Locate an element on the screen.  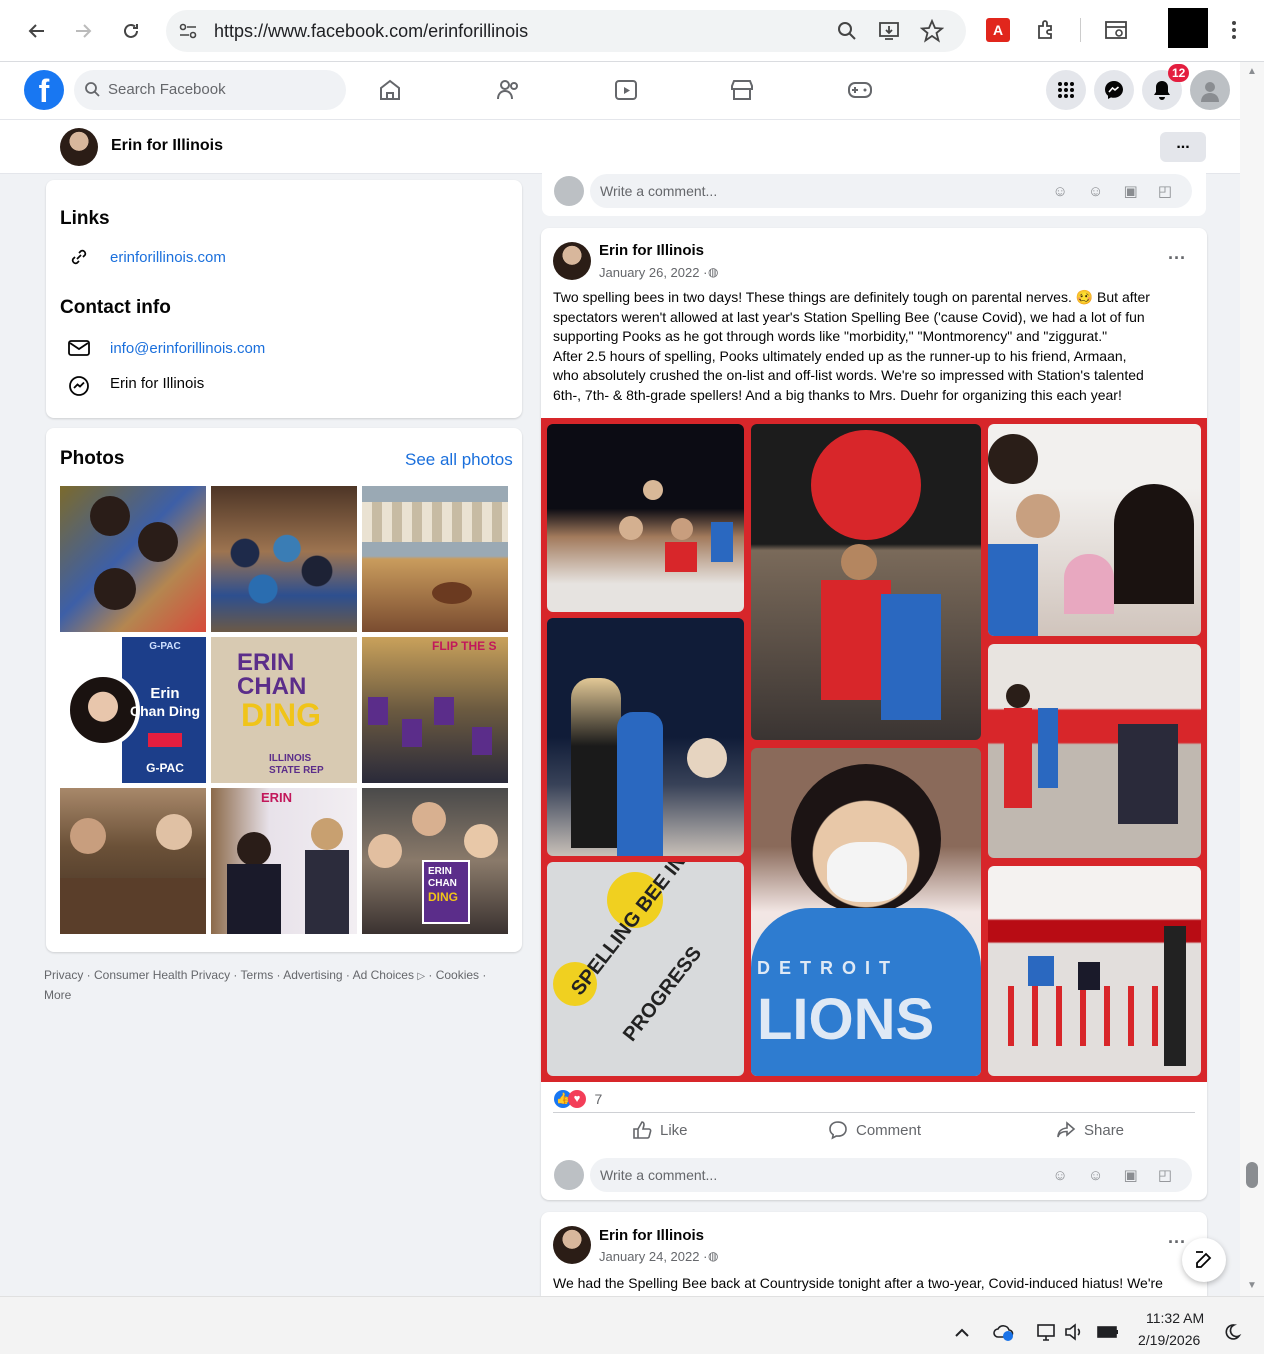
comment-composer: Write a comment... ☺ ☺ ▣ ◰ is located at coordinates (874, 1177).